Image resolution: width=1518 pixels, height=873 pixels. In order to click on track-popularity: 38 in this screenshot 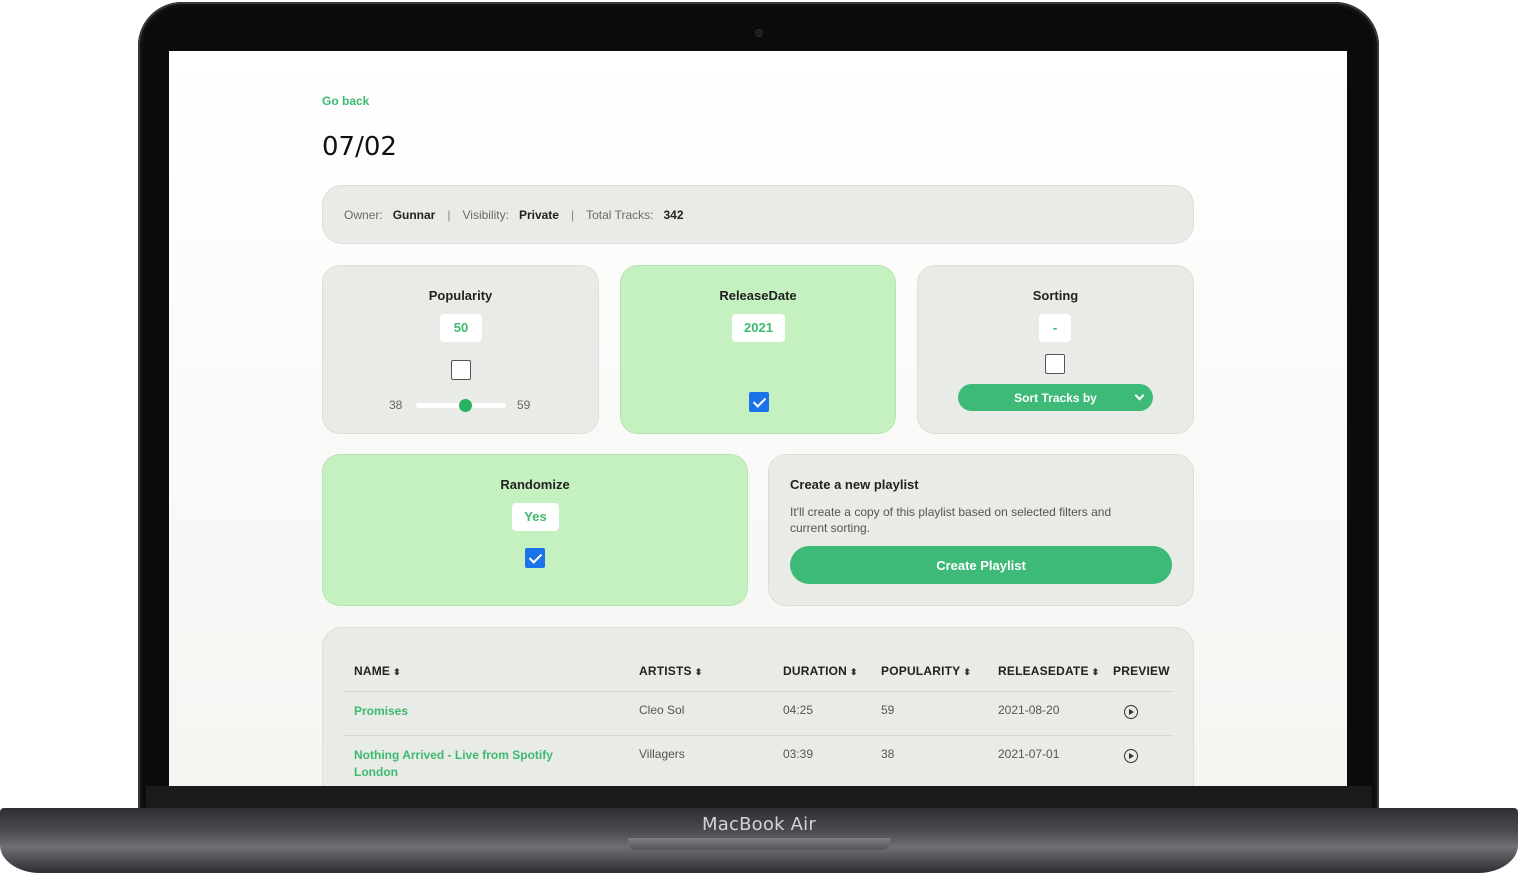, I will do `click(888, 754)`.